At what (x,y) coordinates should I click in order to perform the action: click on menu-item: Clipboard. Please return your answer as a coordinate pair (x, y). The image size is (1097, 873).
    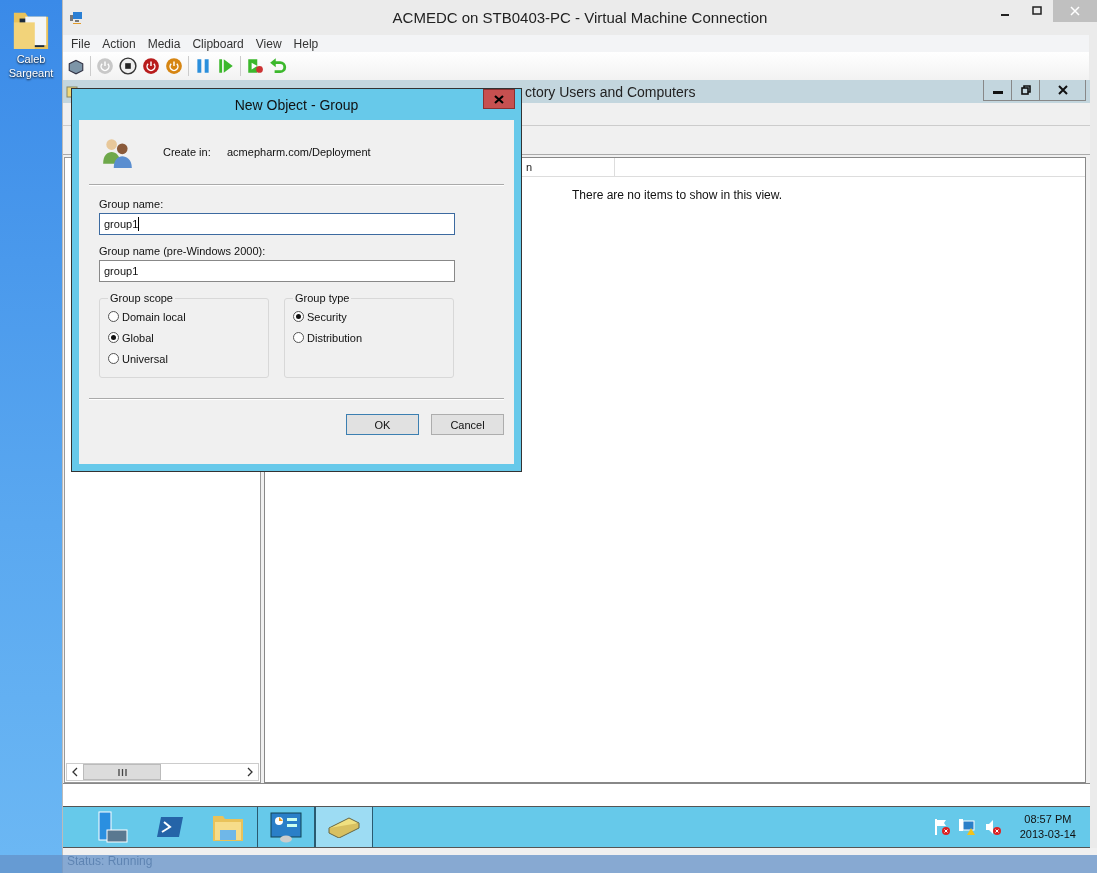
    Looking at the image, I should click on (218, 43).